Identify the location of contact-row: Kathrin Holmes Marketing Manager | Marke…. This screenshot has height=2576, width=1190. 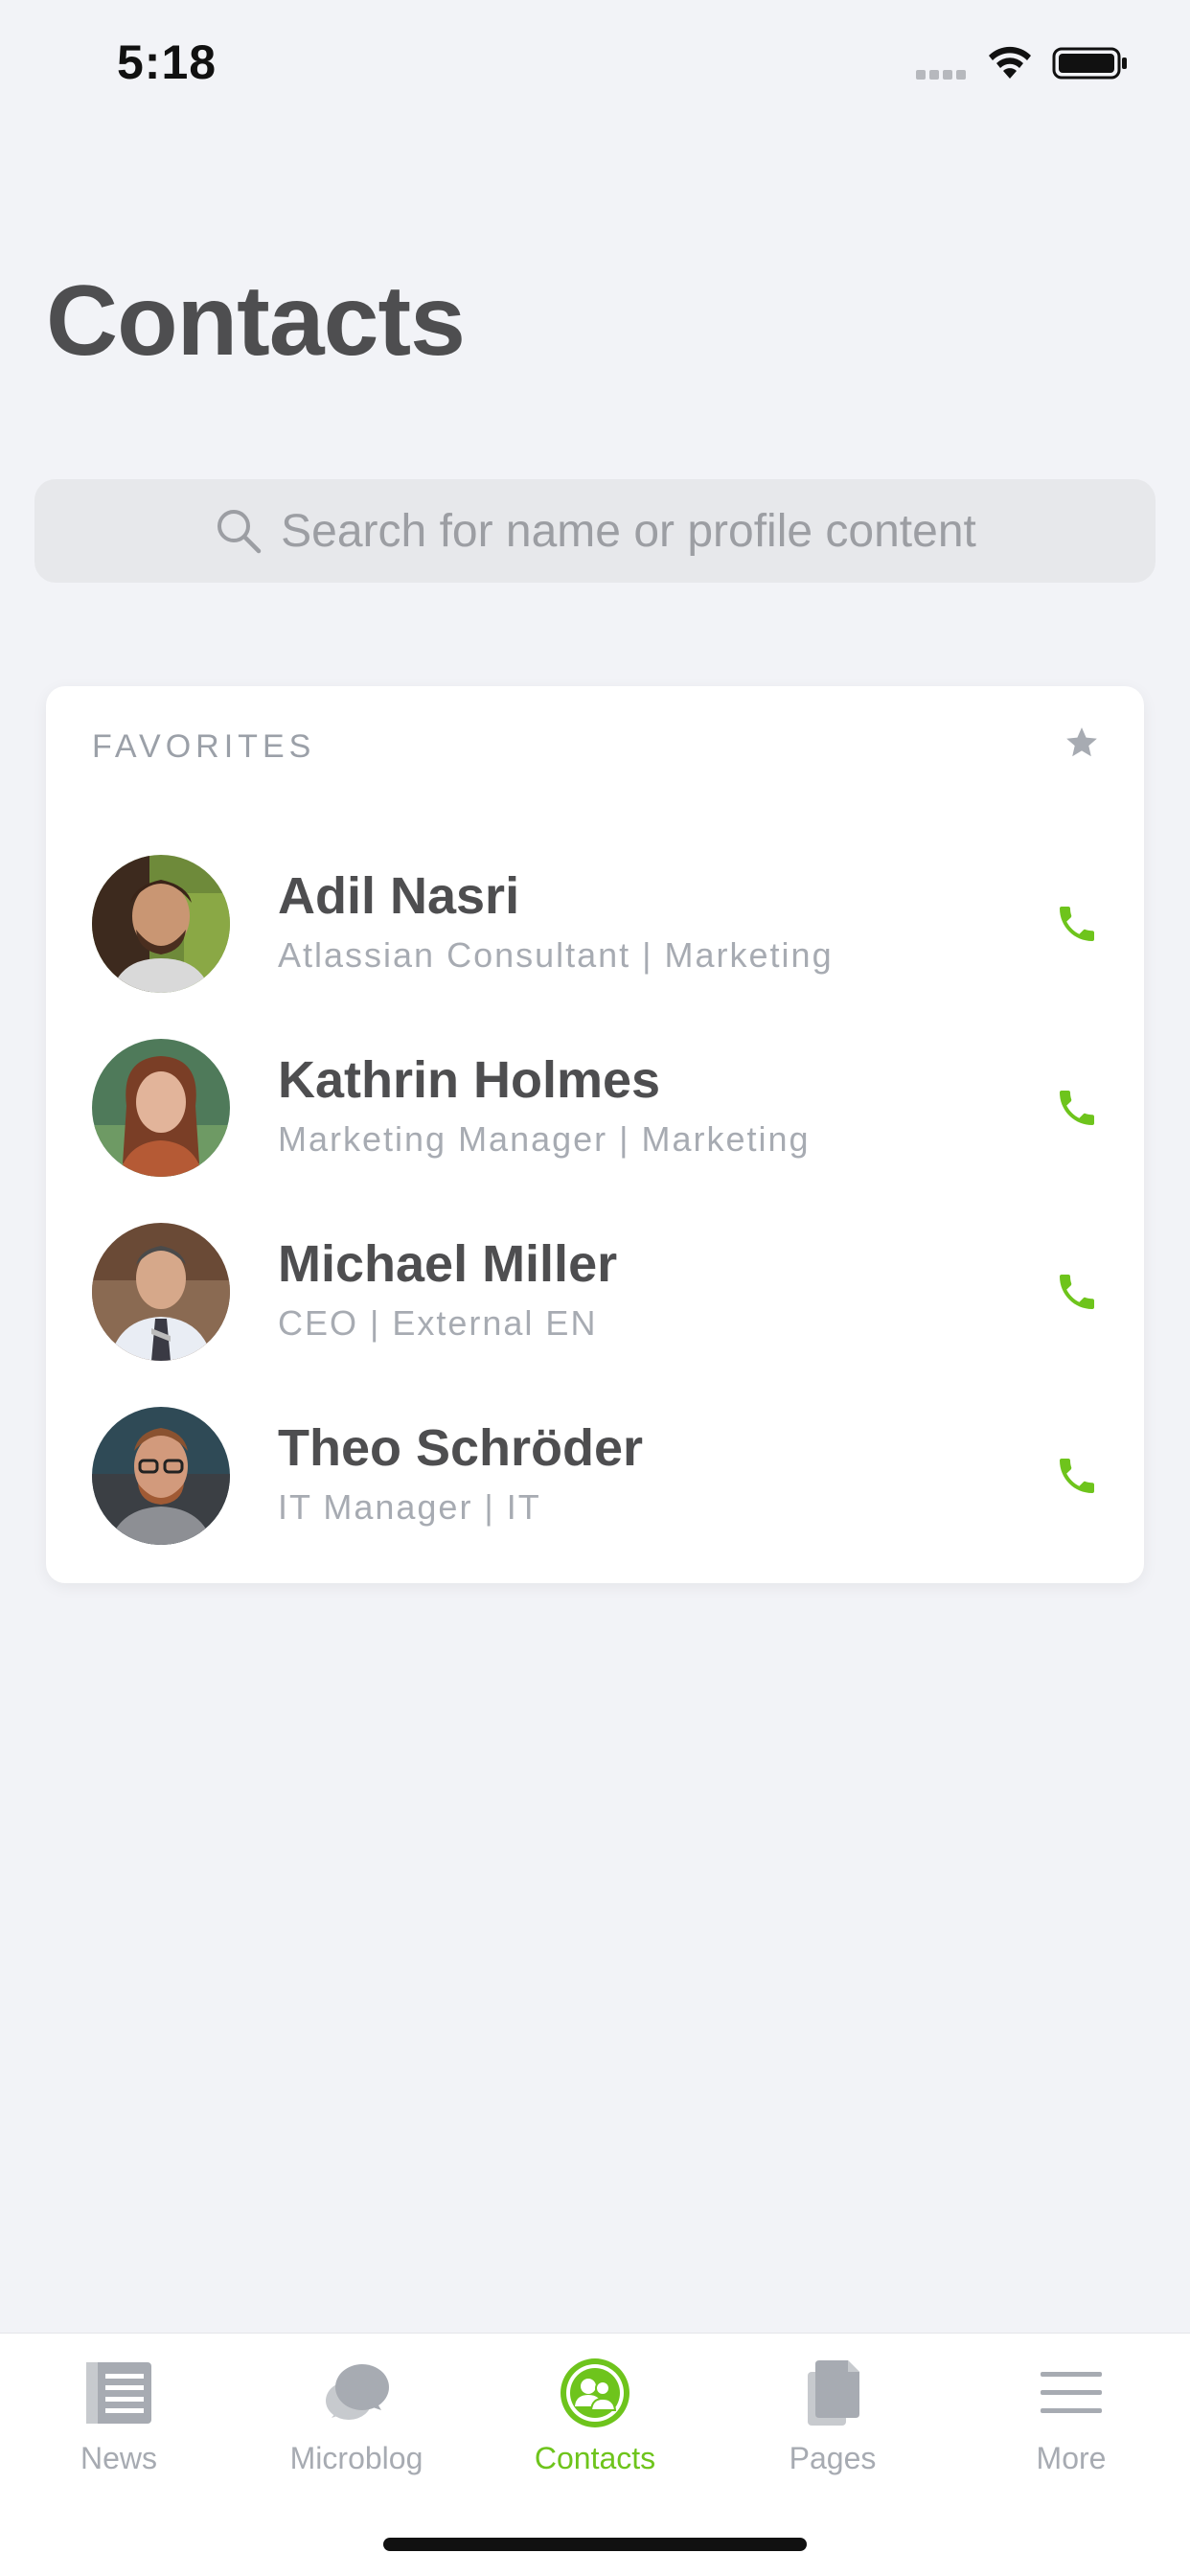
(595, 1108).